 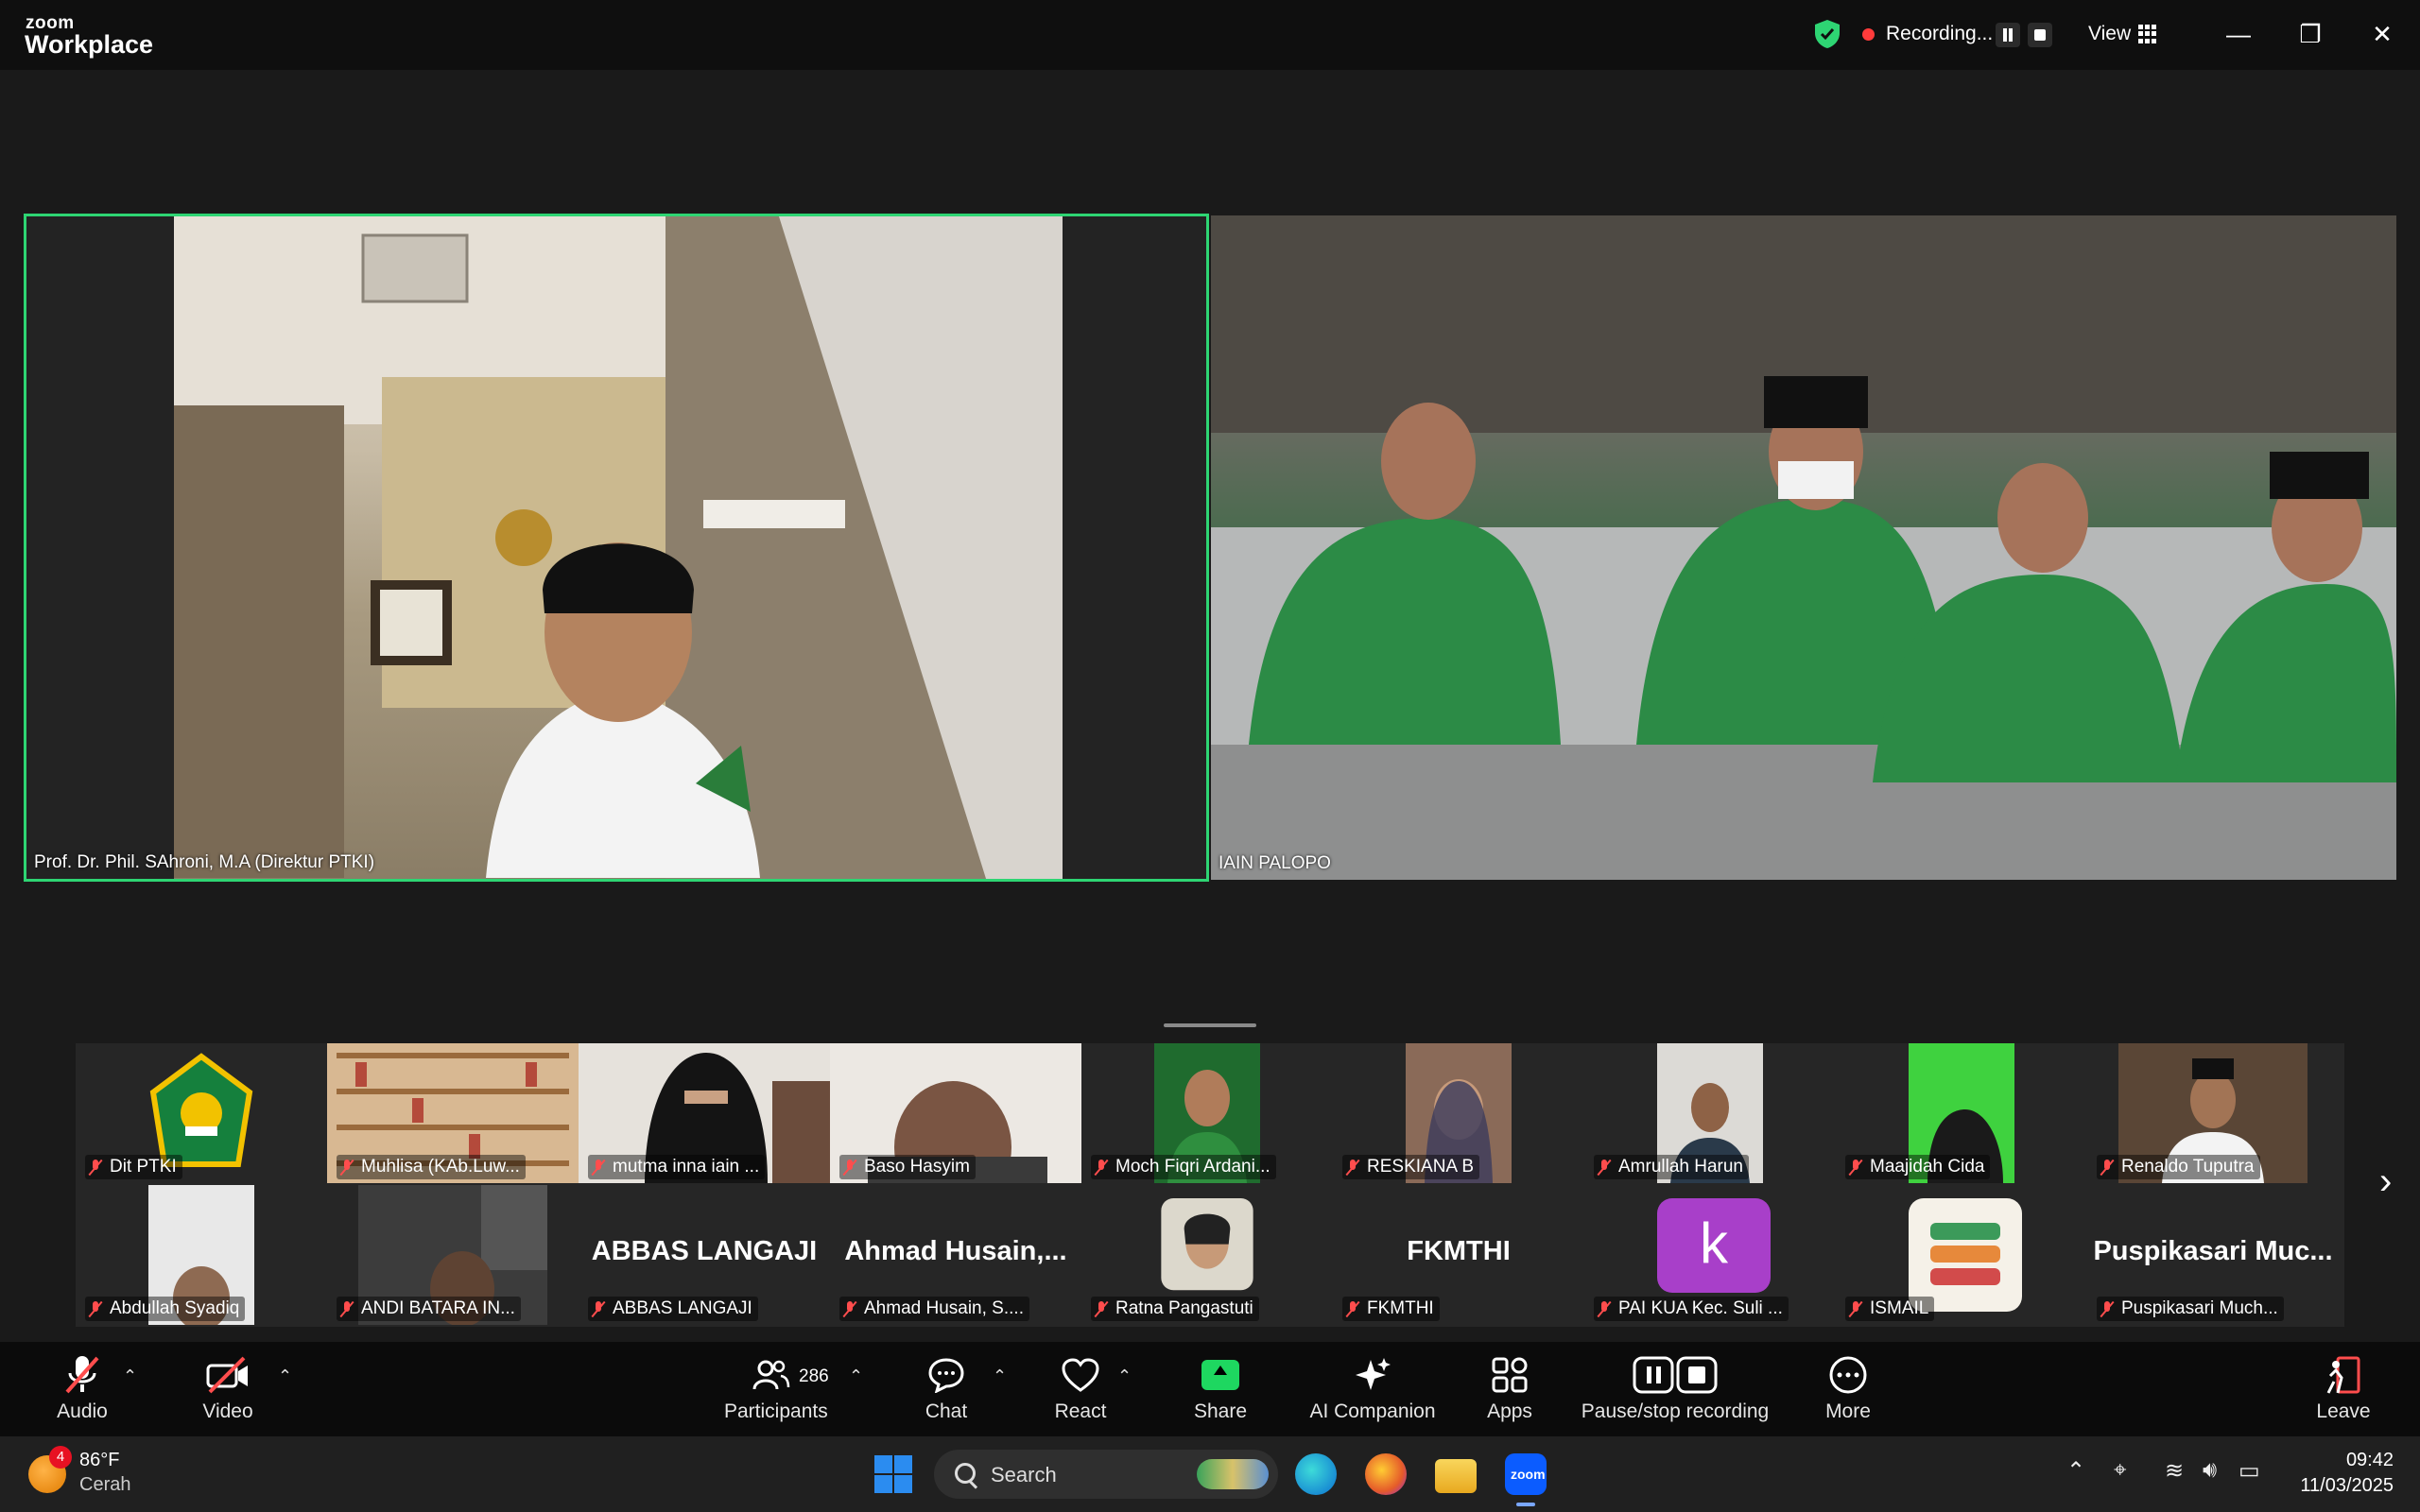 I want to click on react-button: React, so click(x=1080, y=1388).